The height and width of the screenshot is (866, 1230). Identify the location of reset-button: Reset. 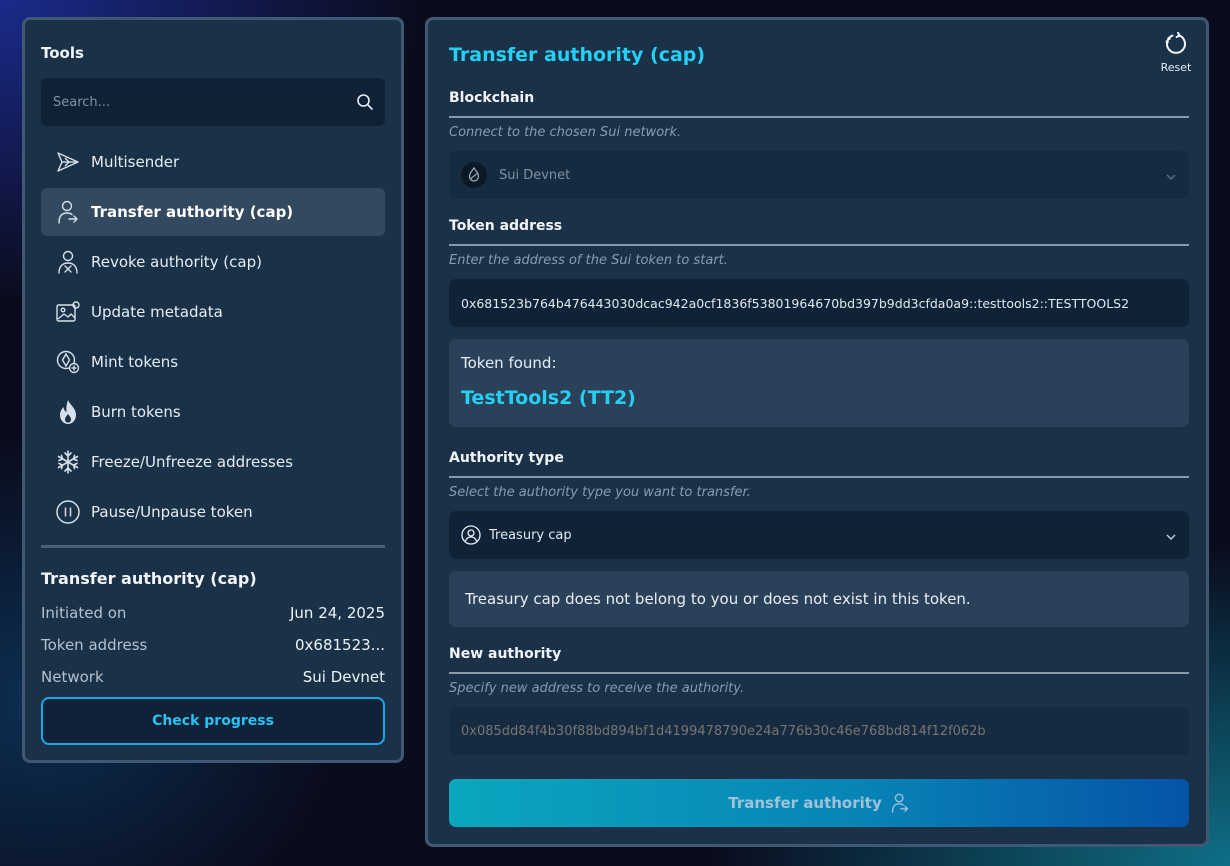
(1176, 52).